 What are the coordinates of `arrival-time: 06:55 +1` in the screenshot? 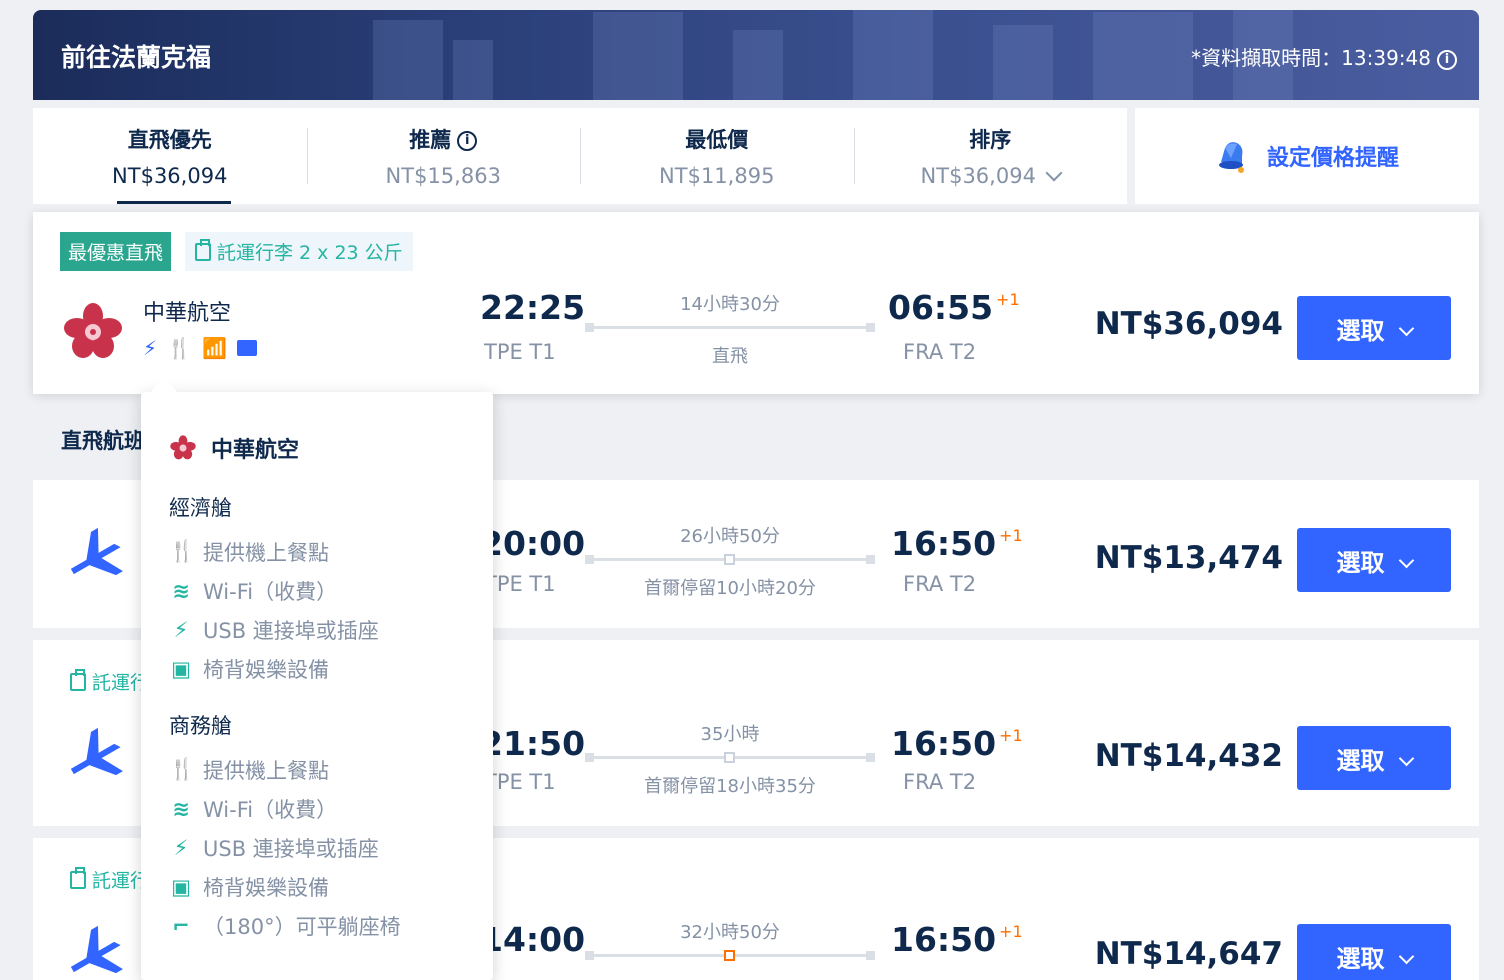 It's located at (954, 307).